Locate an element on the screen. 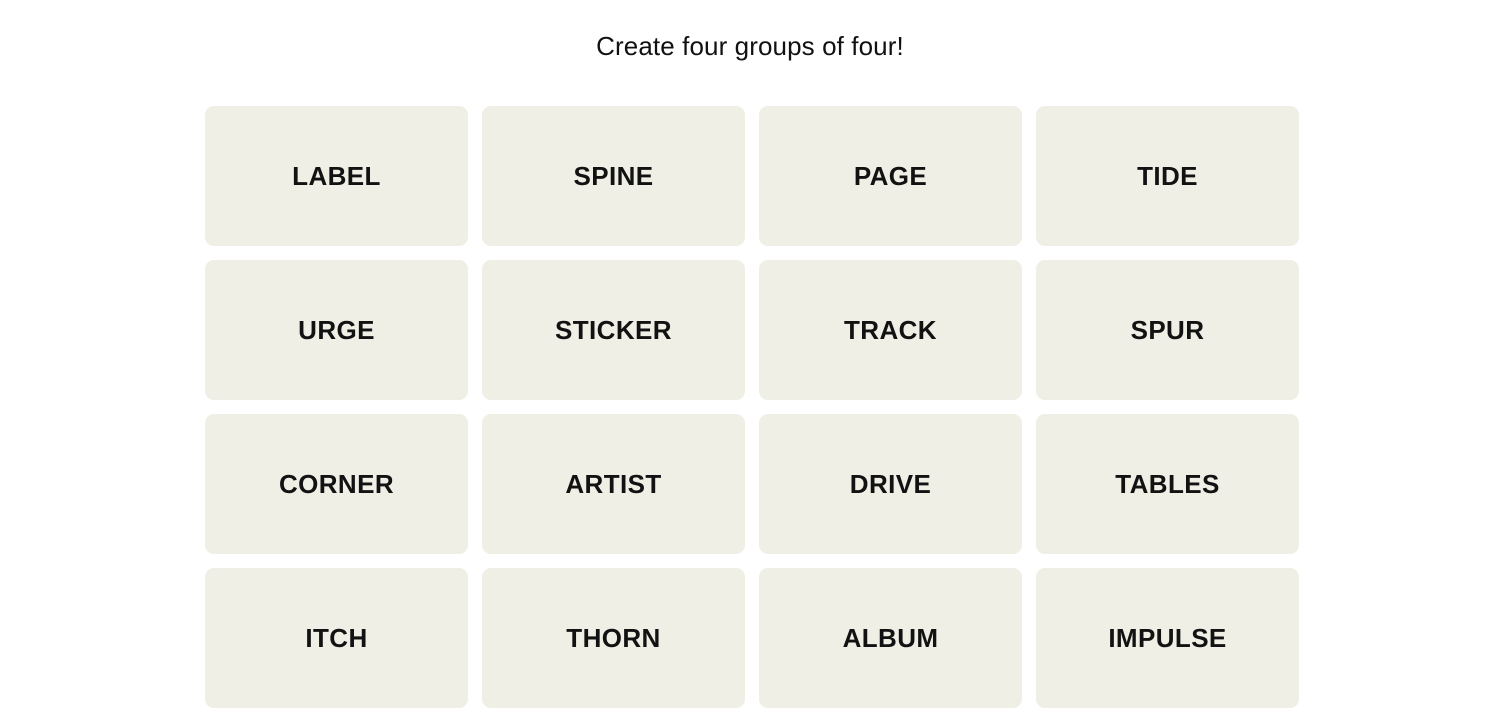 The height and width of the screenshot is (720, 1500). word-tile: LABEL is located at coordinates (336, 176).